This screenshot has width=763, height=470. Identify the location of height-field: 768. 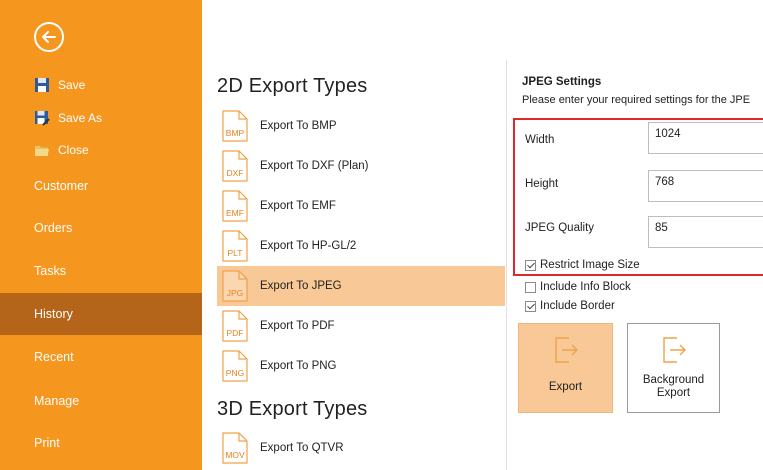
(705, 186).